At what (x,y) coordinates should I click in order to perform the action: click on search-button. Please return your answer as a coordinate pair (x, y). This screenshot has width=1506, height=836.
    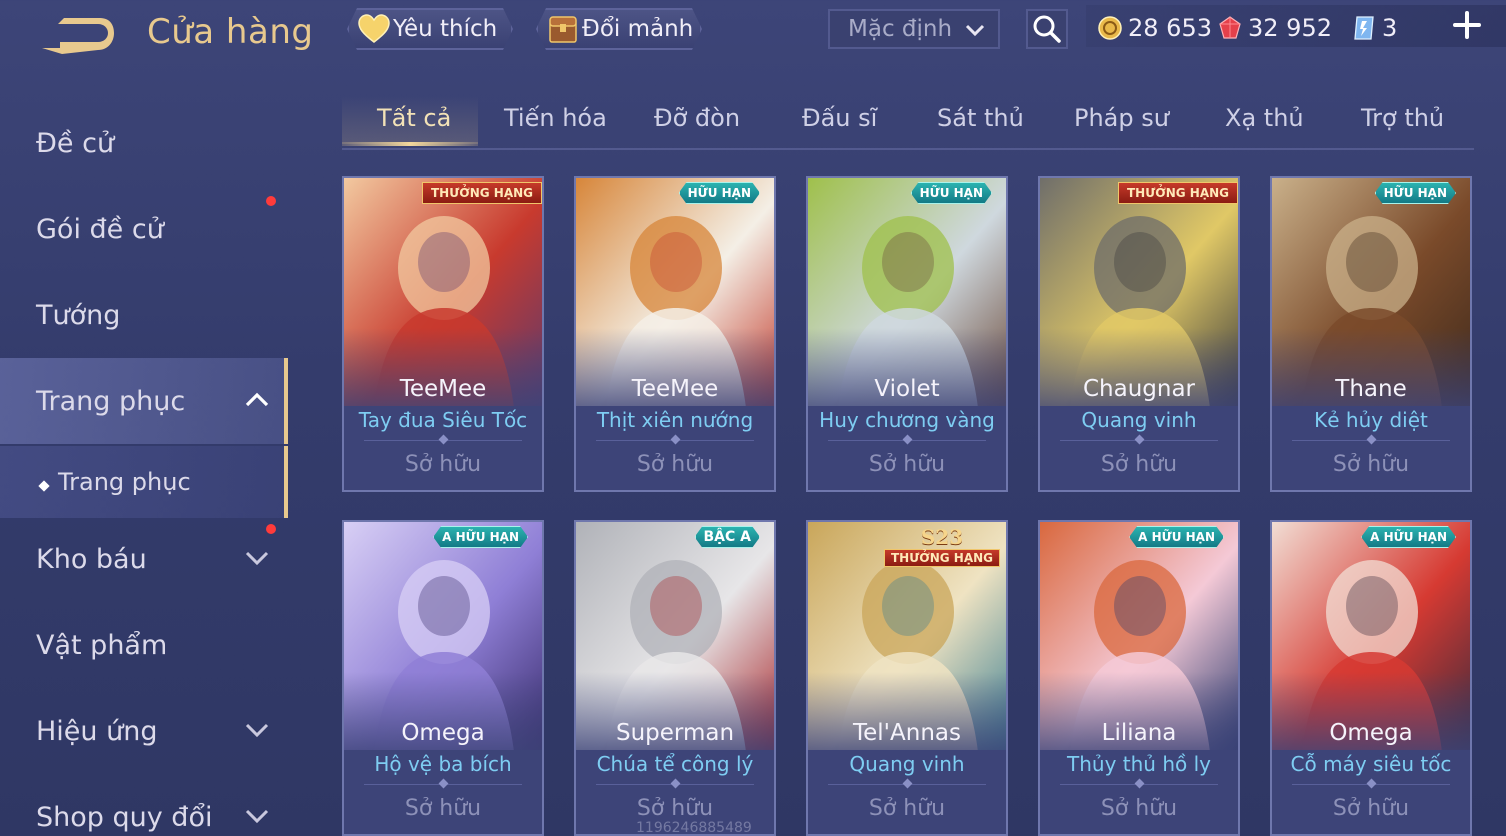
    Looking at the image, I should click on (1047, 29).